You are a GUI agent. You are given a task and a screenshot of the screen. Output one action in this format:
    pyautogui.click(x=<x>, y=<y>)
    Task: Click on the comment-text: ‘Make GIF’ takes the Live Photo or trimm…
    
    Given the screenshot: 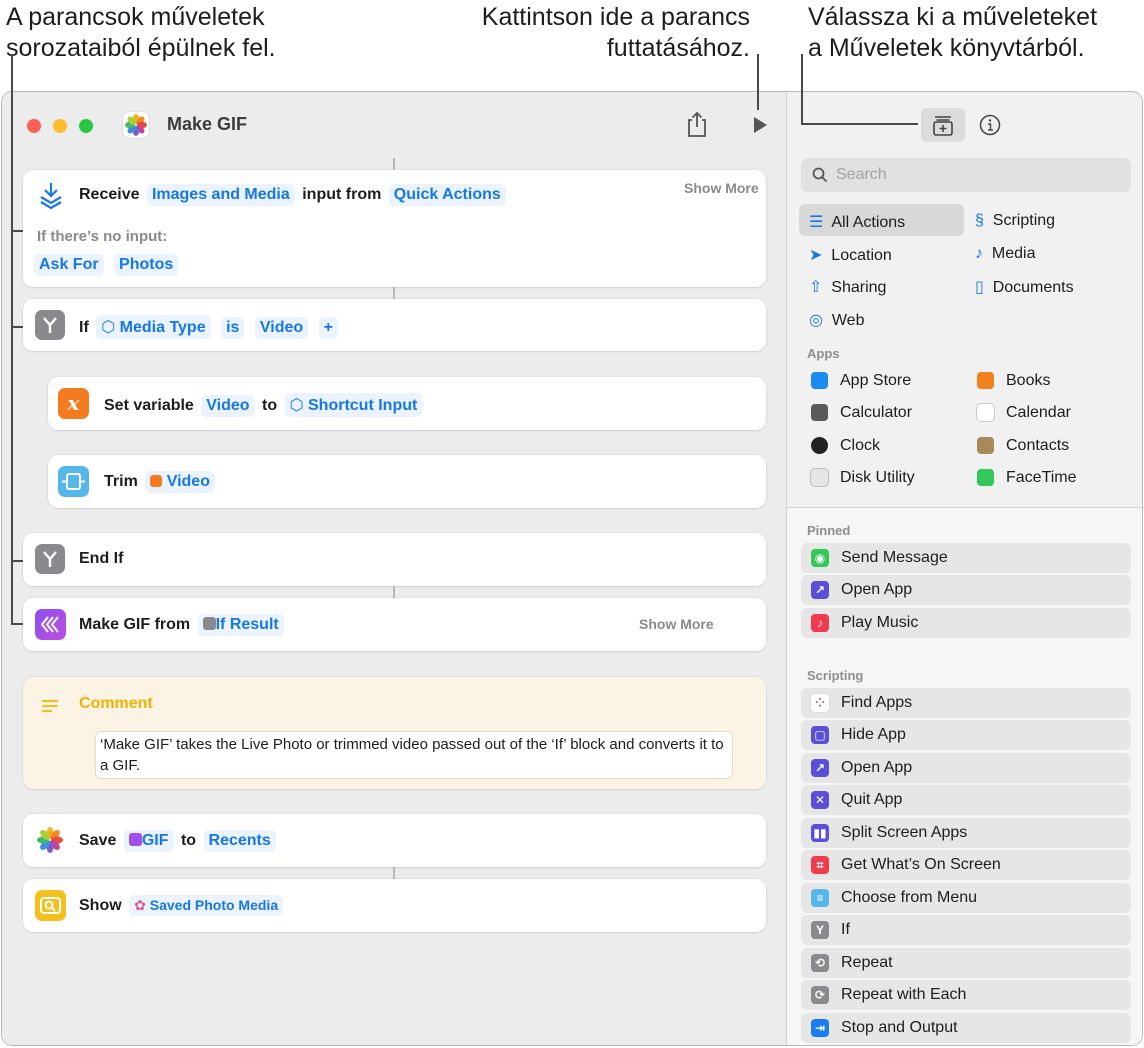 What is the action you would take?
    pyautogui.click(x=414, y=755)
    